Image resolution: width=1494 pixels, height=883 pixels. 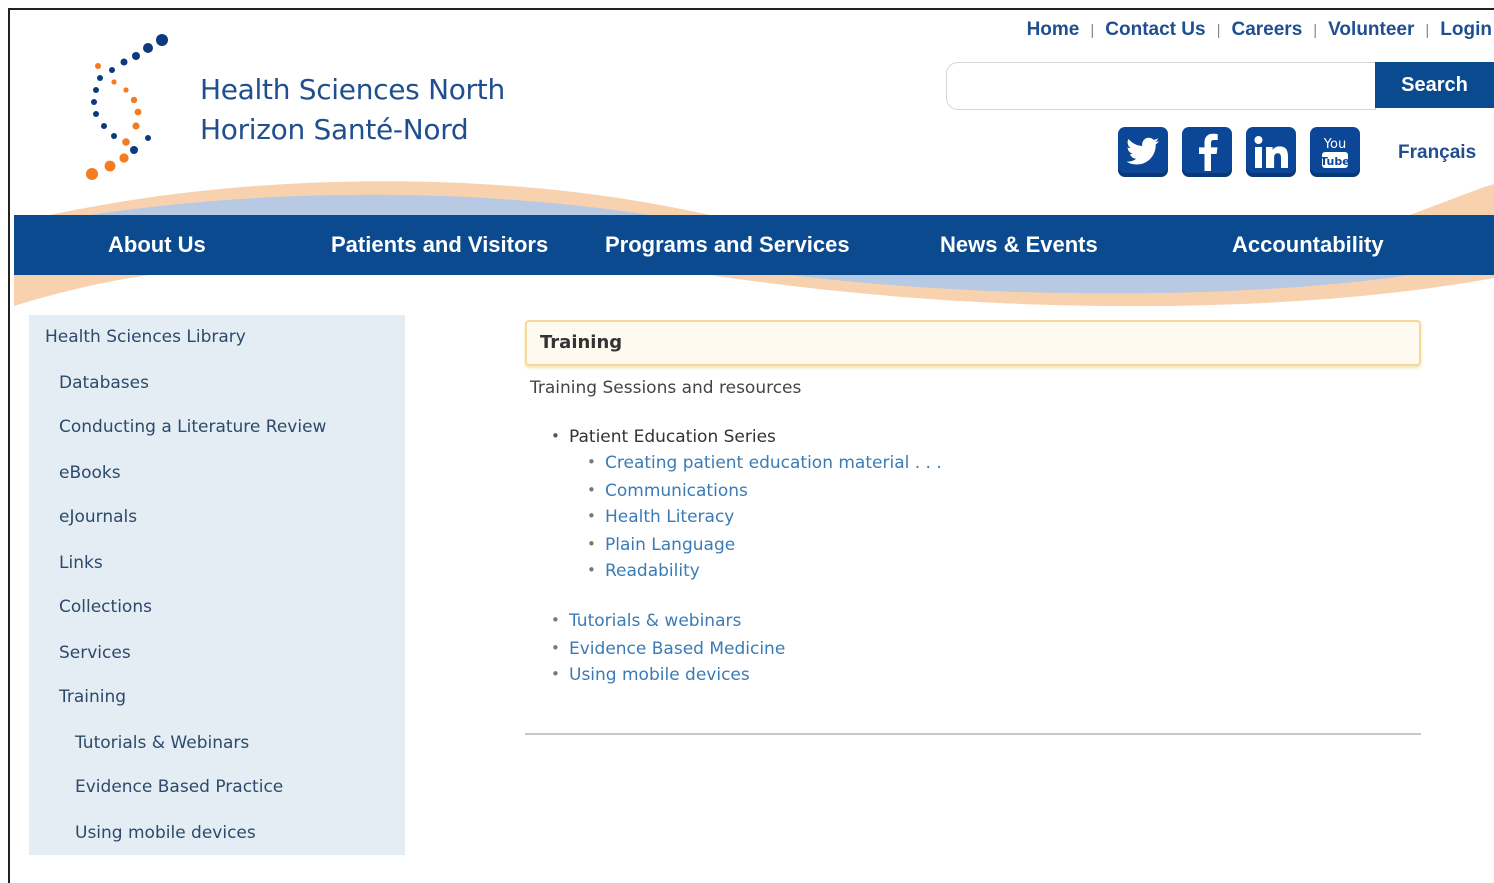 I want to click on logo-line-french: Horizon Santé-Nord, so click(x=334, y=129).